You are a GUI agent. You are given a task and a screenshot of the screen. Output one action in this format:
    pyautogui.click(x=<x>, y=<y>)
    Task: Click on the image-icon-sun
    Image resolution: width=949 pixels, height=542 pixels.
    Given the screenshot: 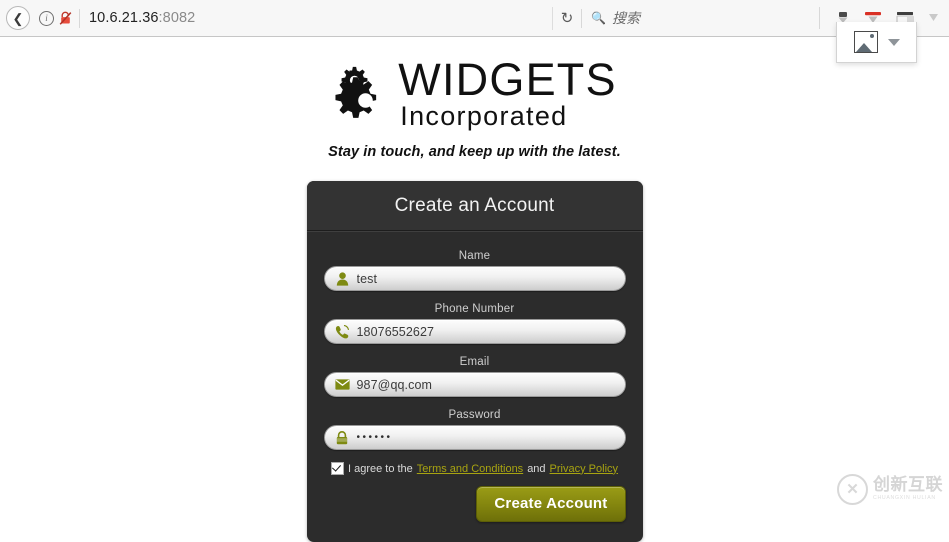 What is the action you would take?
    pyautogui.click(x=871, y=36)
    